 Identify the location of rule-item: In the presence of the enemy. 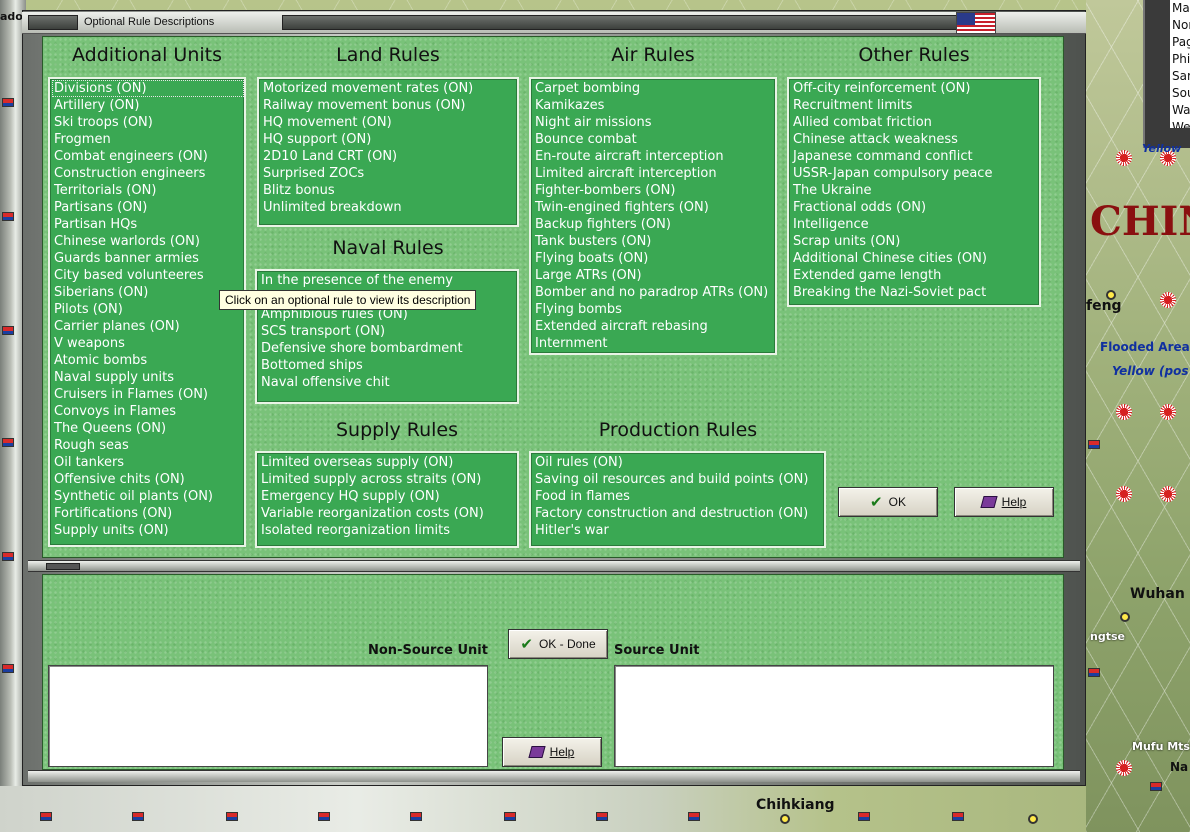
(388, 280).